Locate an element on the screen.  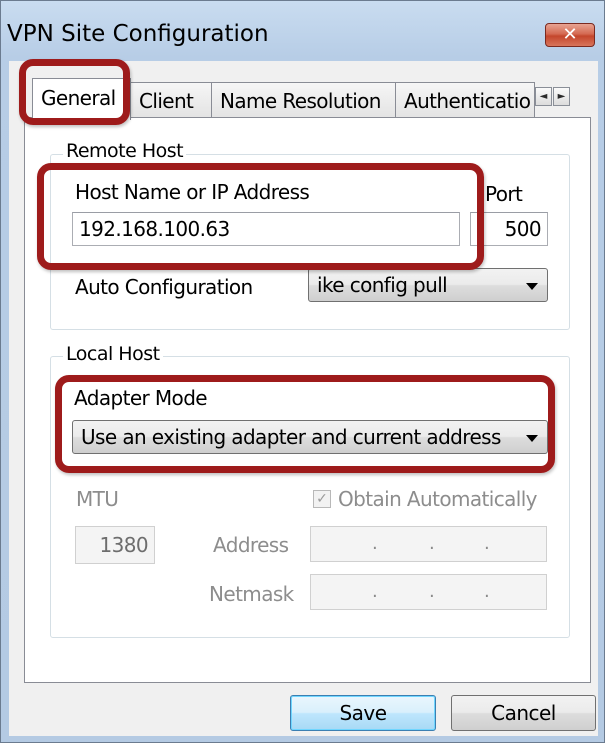
tab-client: Client is located at coordinates (171, 100).